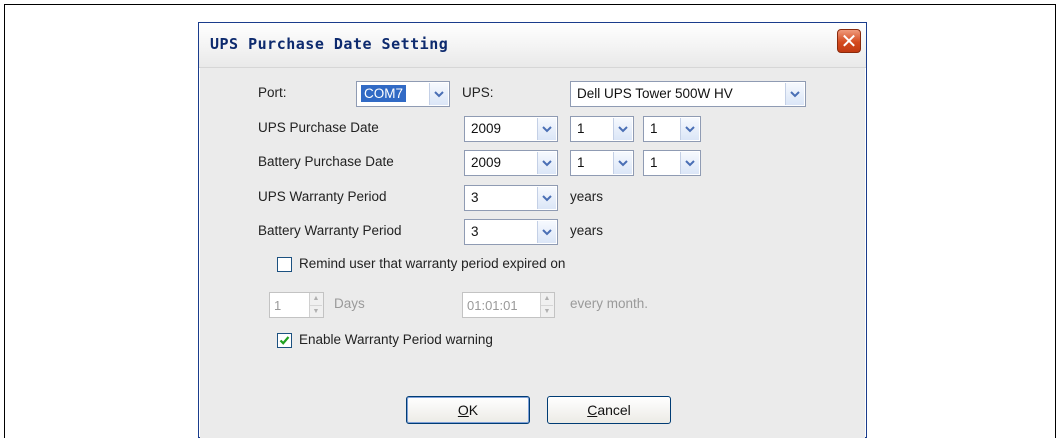 This screenshot has height=446, width=1064. What do you see at coordinates (278, 305) in the screenshot?
I see `days-value: 1` at bounding box center [278, 305].